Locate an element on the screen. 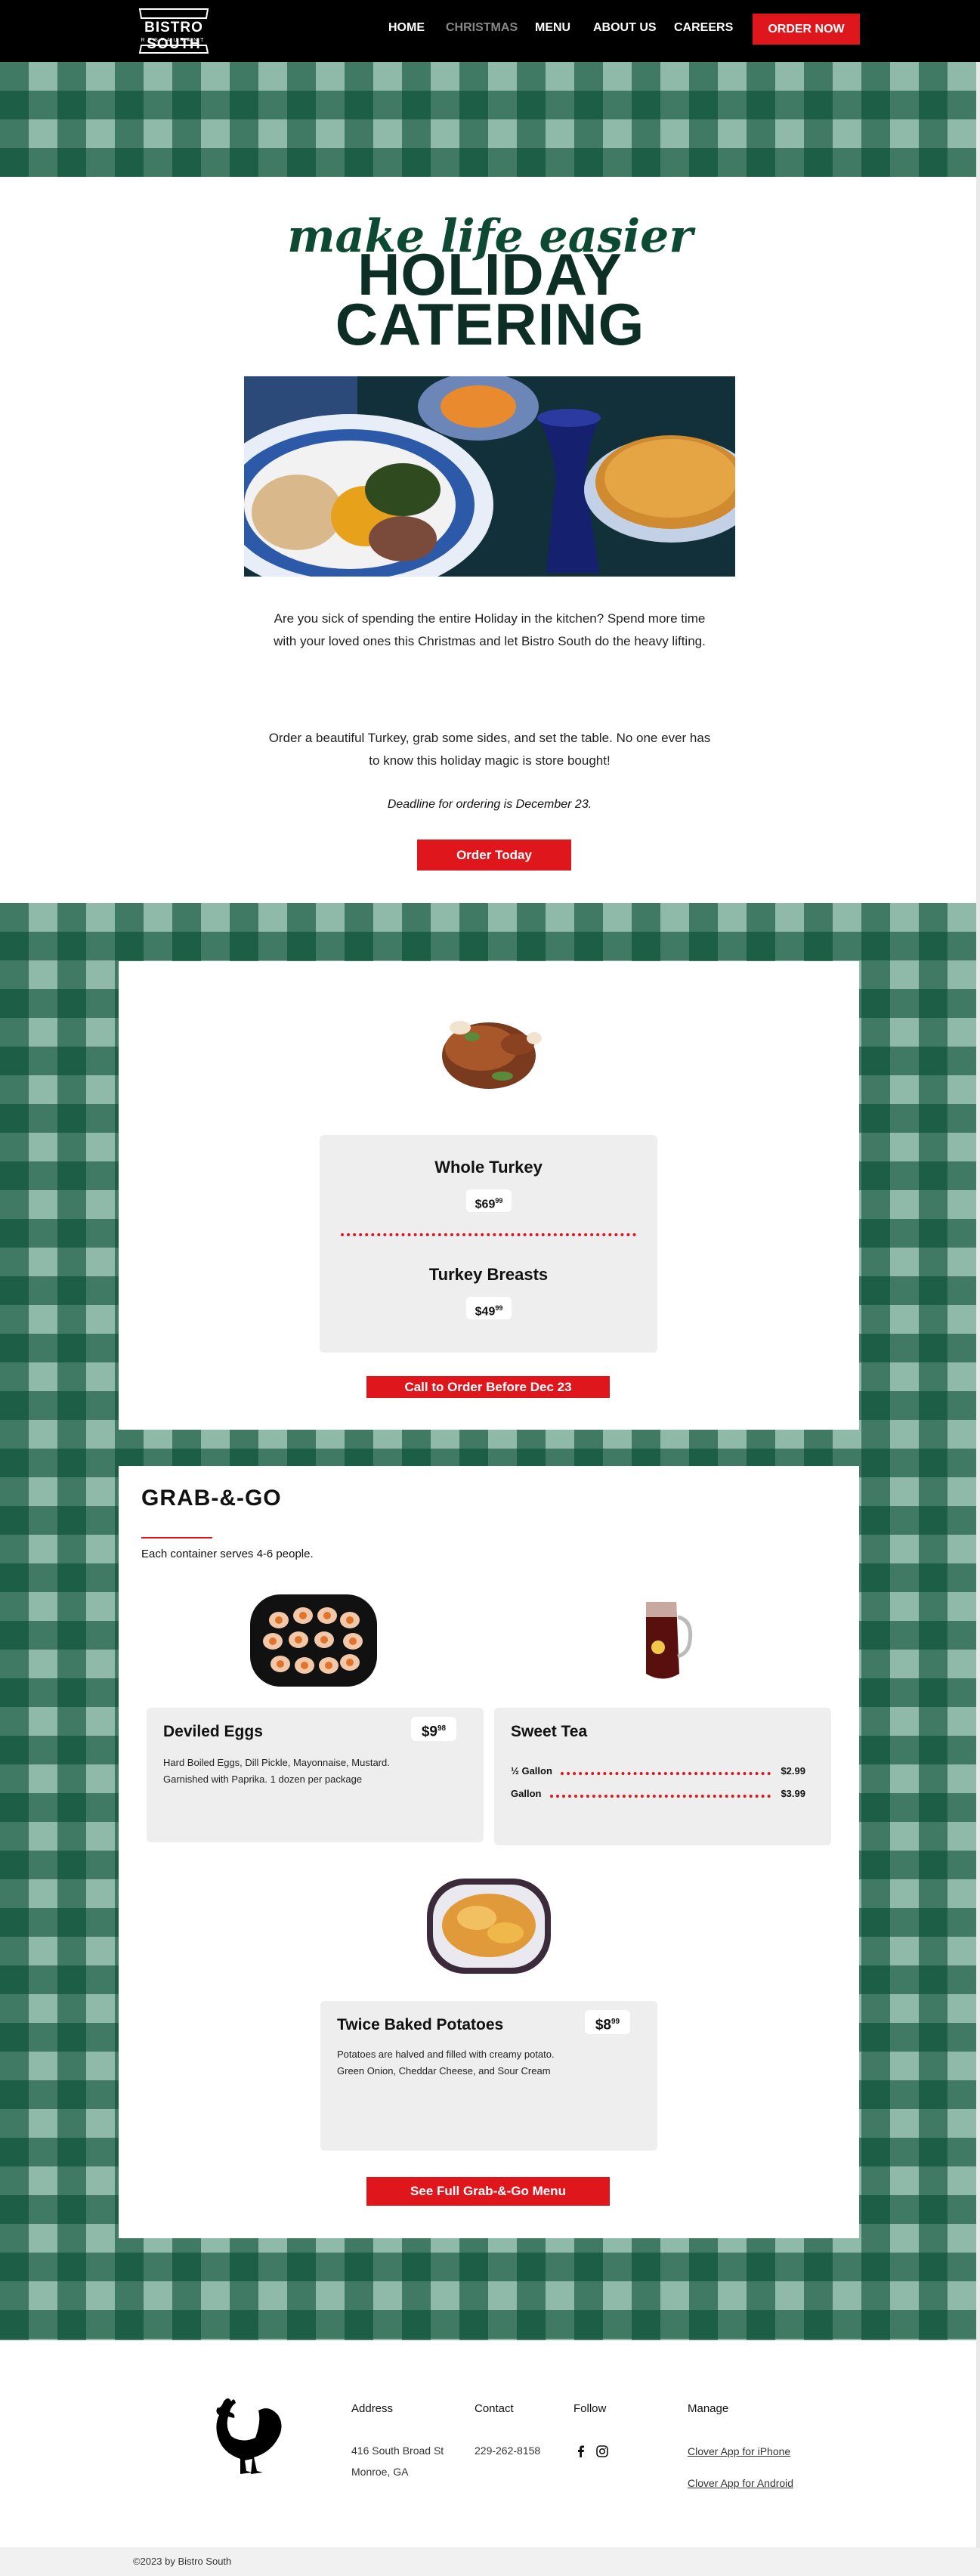  facebook-icon is located at coordinates (581, 2451).